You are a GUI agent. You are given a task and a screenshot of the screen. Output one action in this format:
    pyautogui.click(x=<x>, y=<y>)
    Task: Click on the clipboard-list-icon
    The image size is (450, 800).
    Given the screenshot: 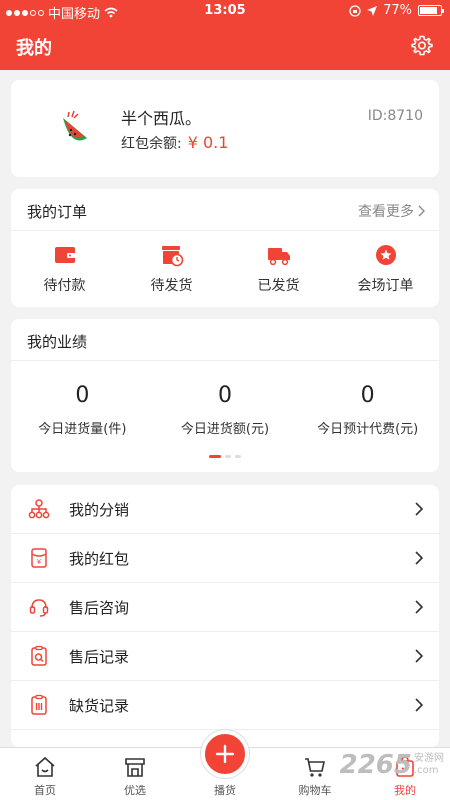 What is the action you would take?
    pyautogui.click(x=39, y=704)
    